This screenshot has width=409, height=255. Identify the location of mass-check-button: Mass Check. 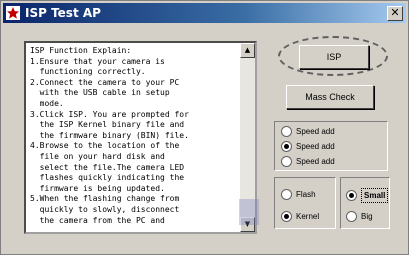
(330, 97).